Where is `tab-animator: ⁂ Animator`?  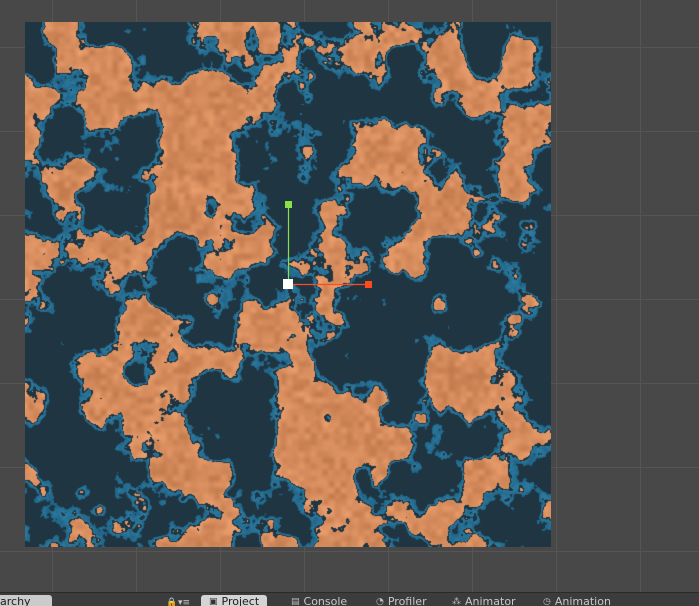 tab-animator: ⁂ Animator is located at coordinates (484, 600).